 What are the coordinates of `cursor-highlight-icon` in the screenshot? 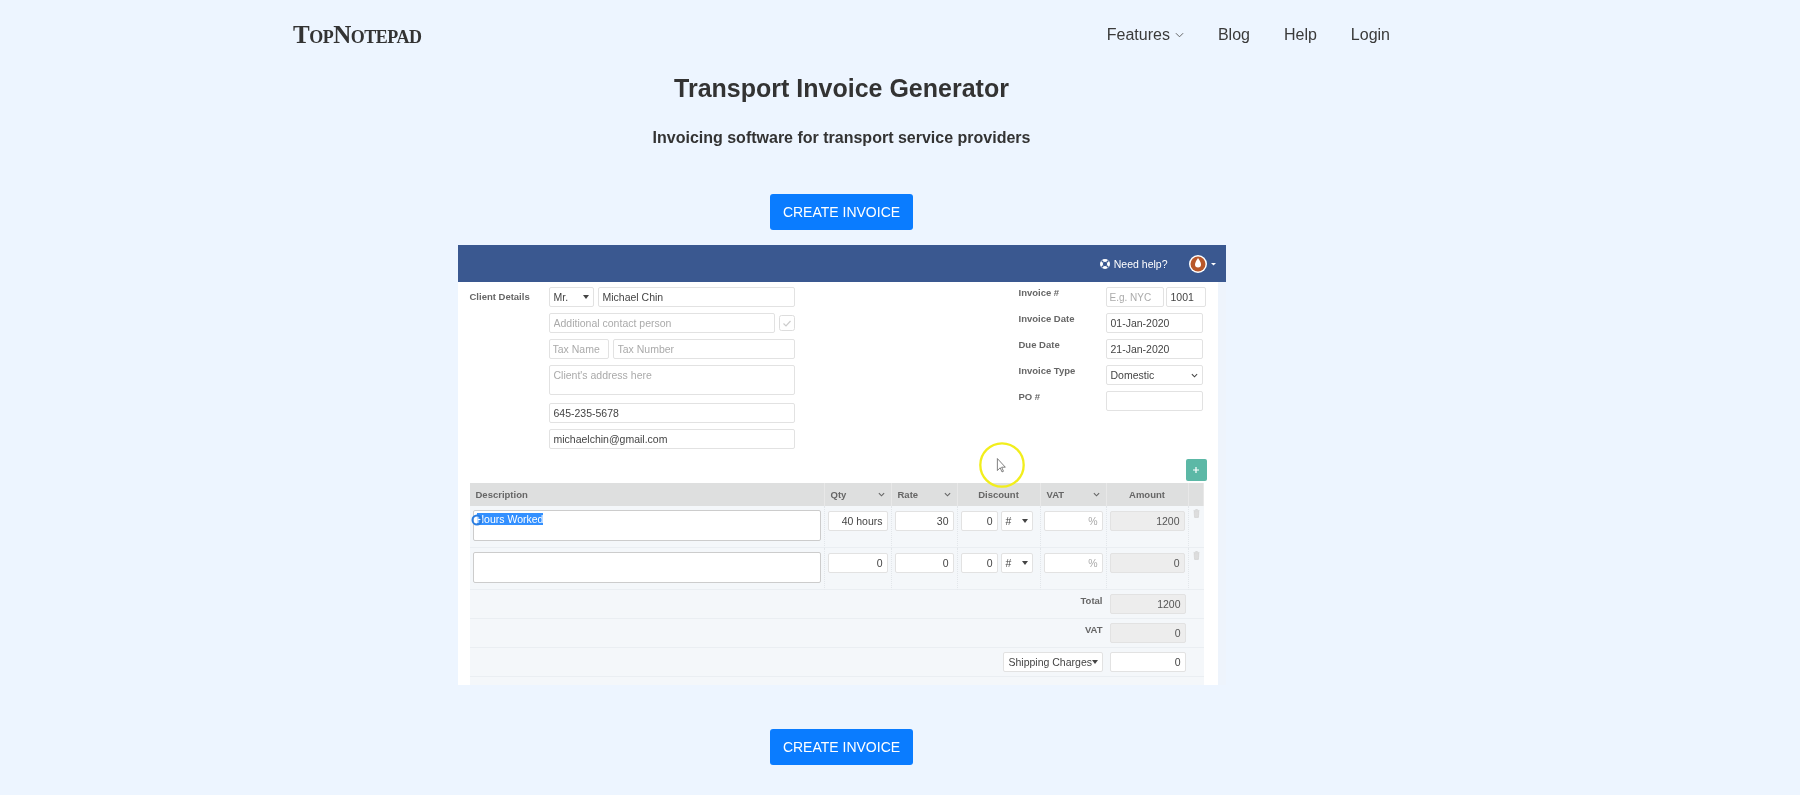 It's located at (1001, 465).